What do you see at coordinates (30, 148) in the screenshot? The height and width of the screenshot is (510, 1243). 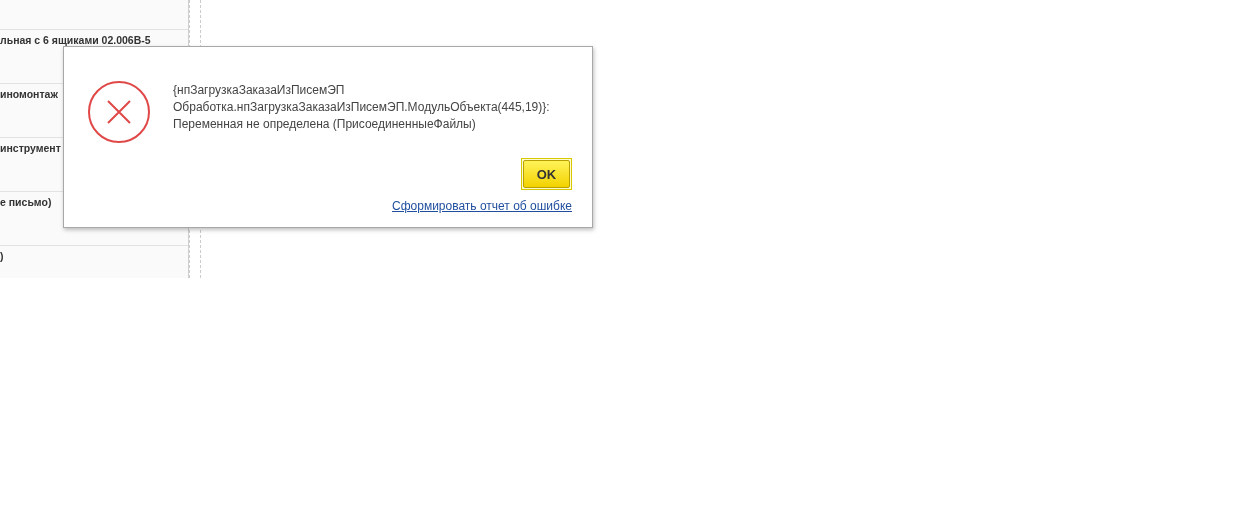 I see `list-item: инструмент` at bounding box center [30, 148].